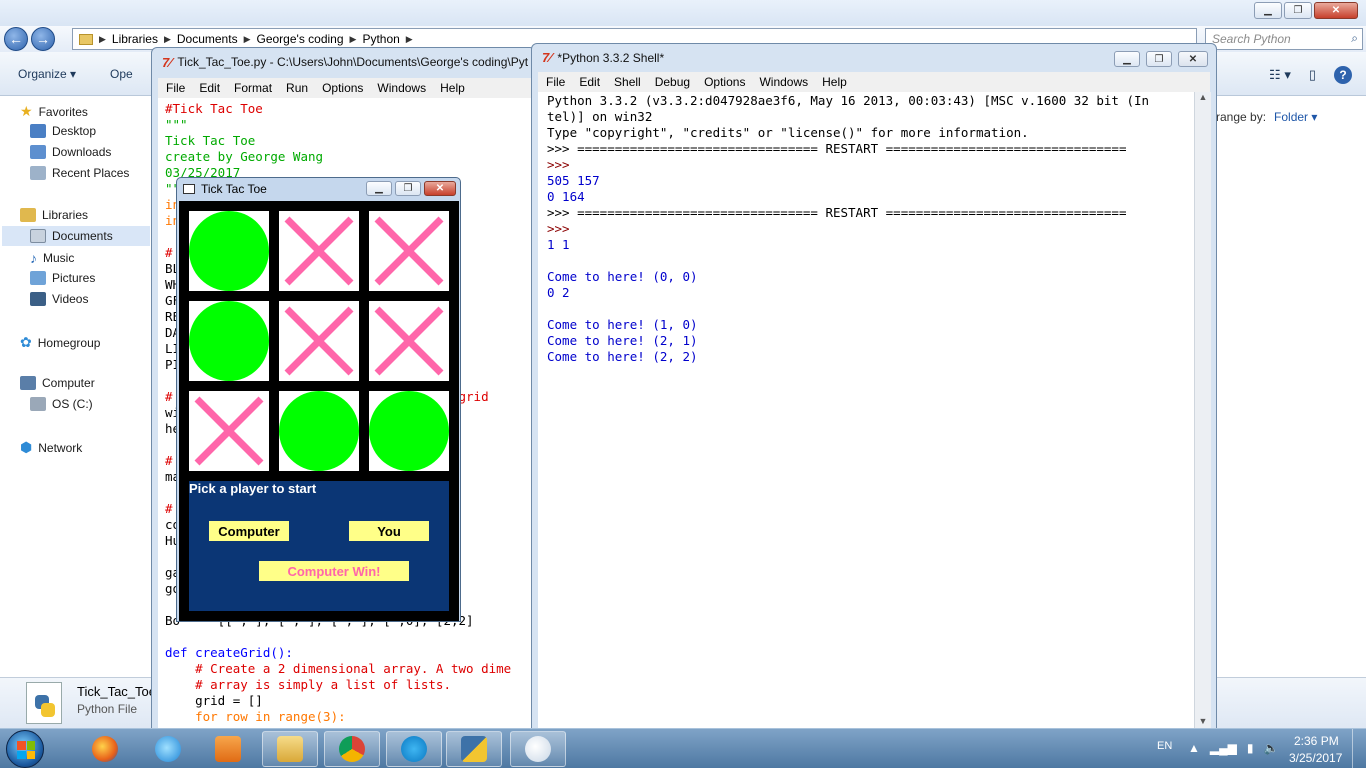 This screenshot has height=768, width=1366. What do you see at coordinates (1239, 117) in the screenshot?
I see `arrange-label: rrange by:` at bounding box center [1239, 117].